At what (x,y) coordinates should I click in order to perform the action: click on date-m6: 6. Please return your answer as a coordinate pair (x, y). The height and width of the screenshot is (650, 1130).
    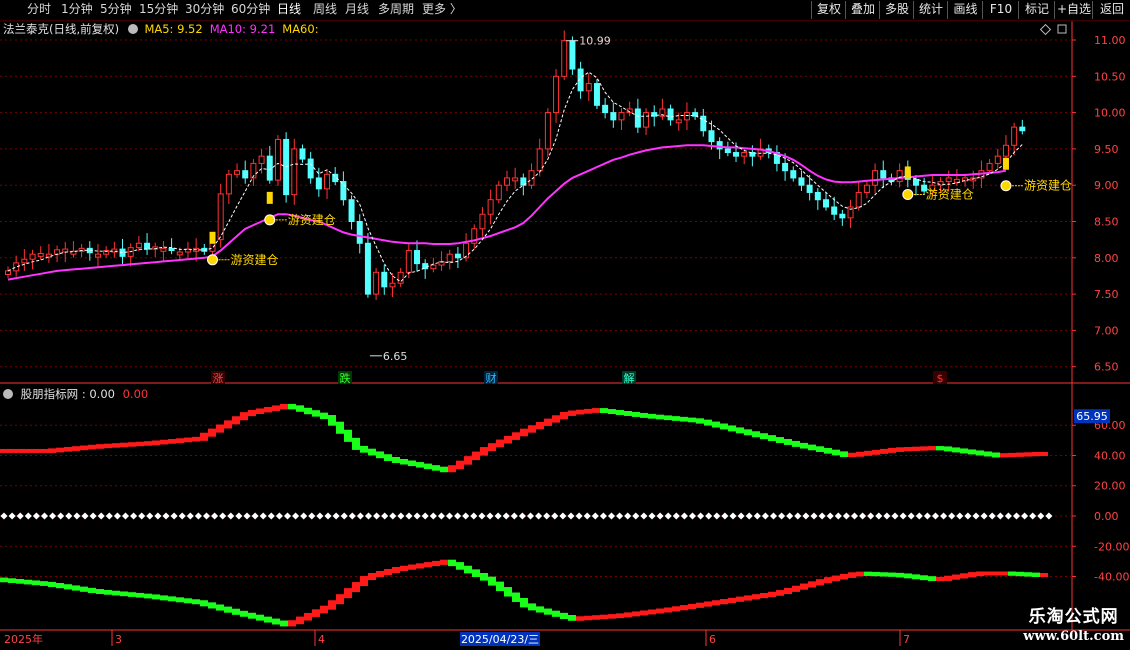
    Looking at the image, I should click on (712, 639).